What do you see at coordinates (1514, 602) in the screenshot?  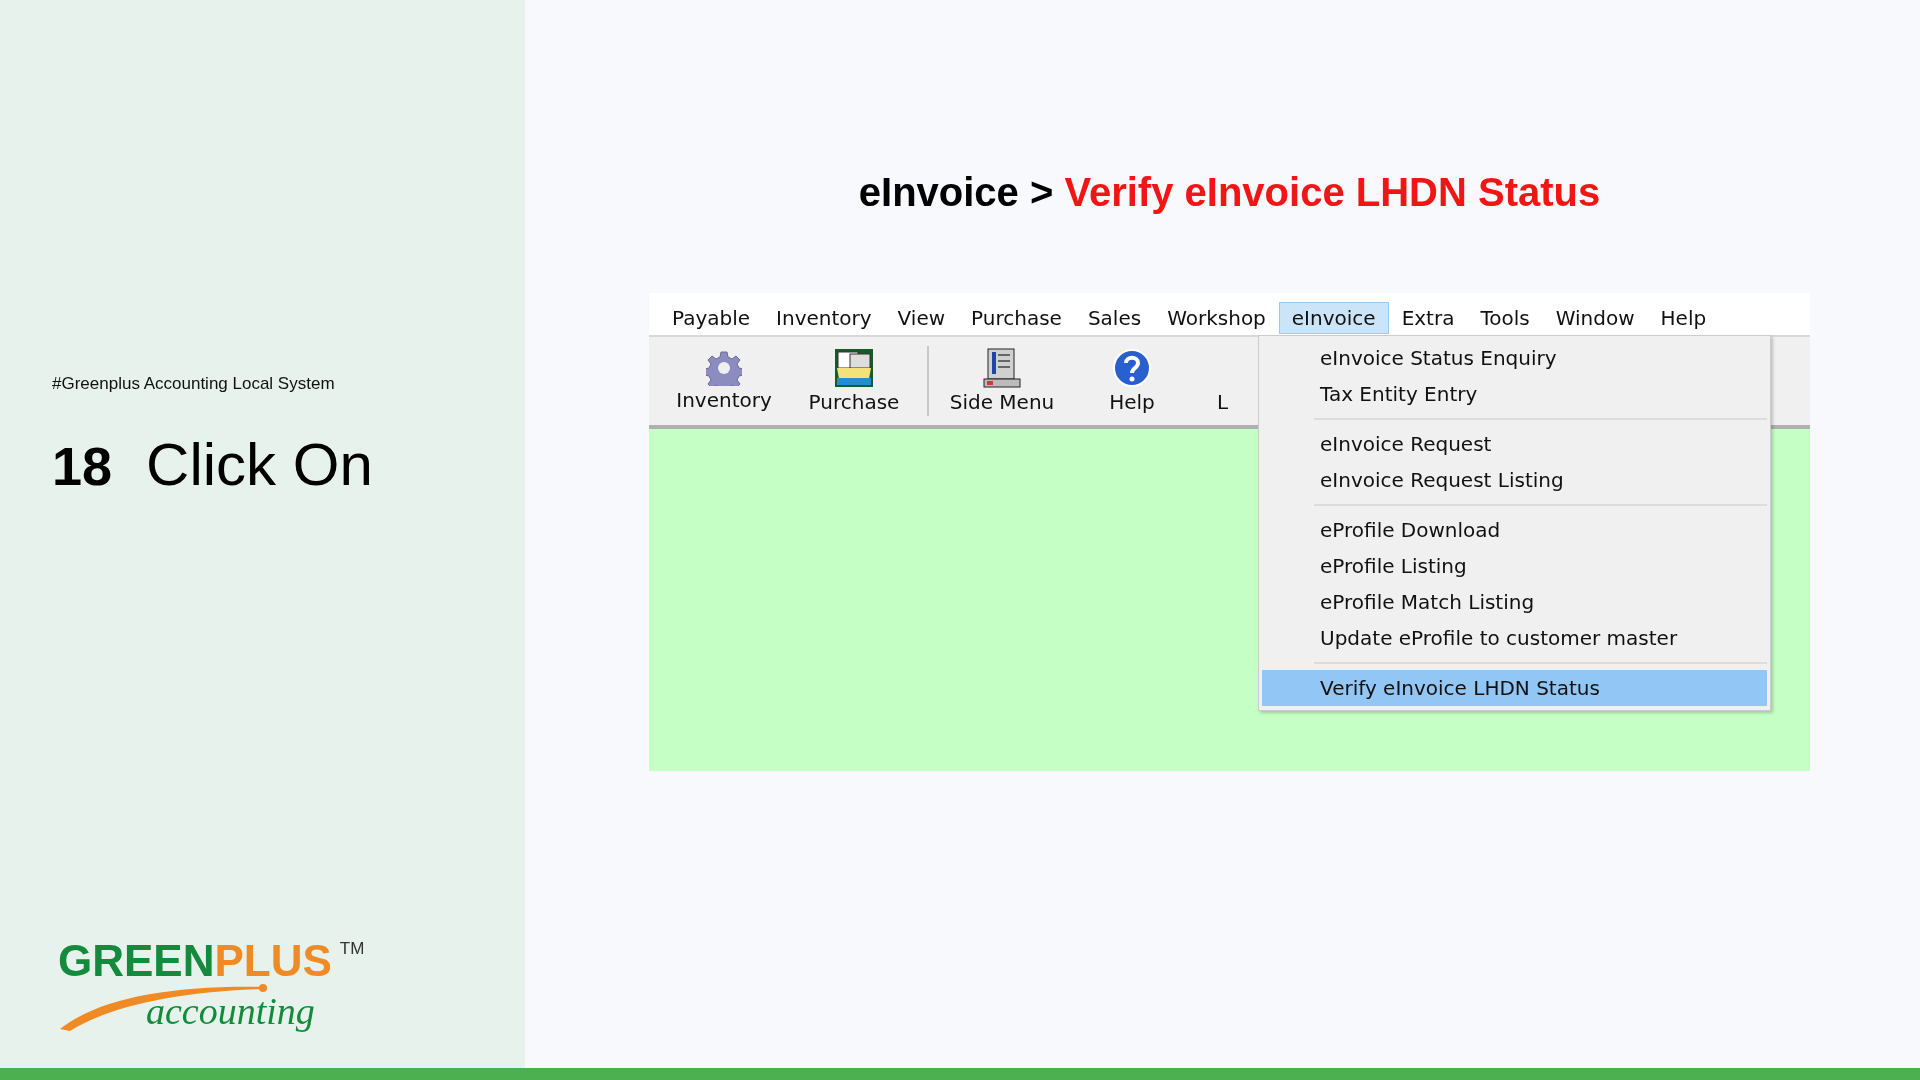 I see `menu-option: eProfile Match Listing` at bounding box center [1514, 602].